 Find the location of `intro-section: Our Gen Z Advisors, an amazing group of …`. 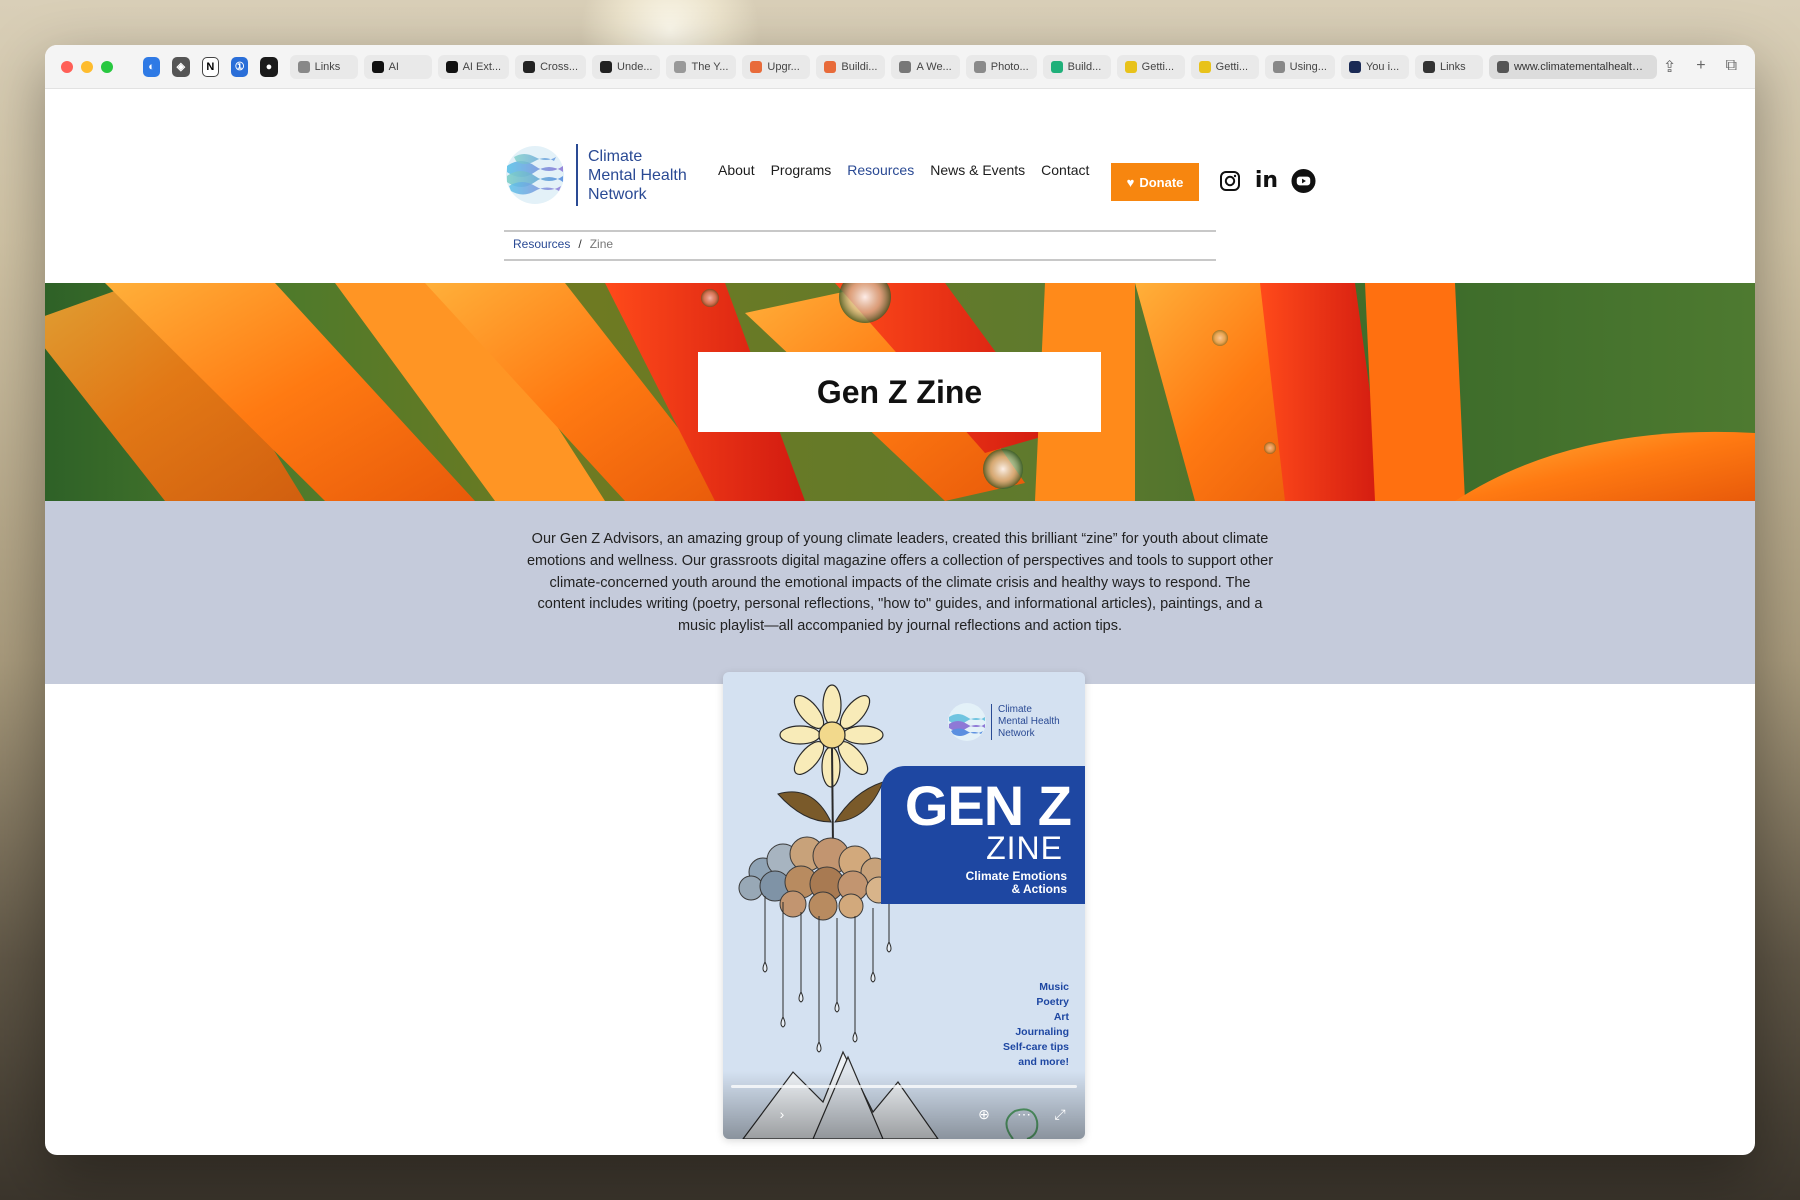

intro-section: Our Gen Z Advisors, an amazing group of … is located at coordinates (900, 592).